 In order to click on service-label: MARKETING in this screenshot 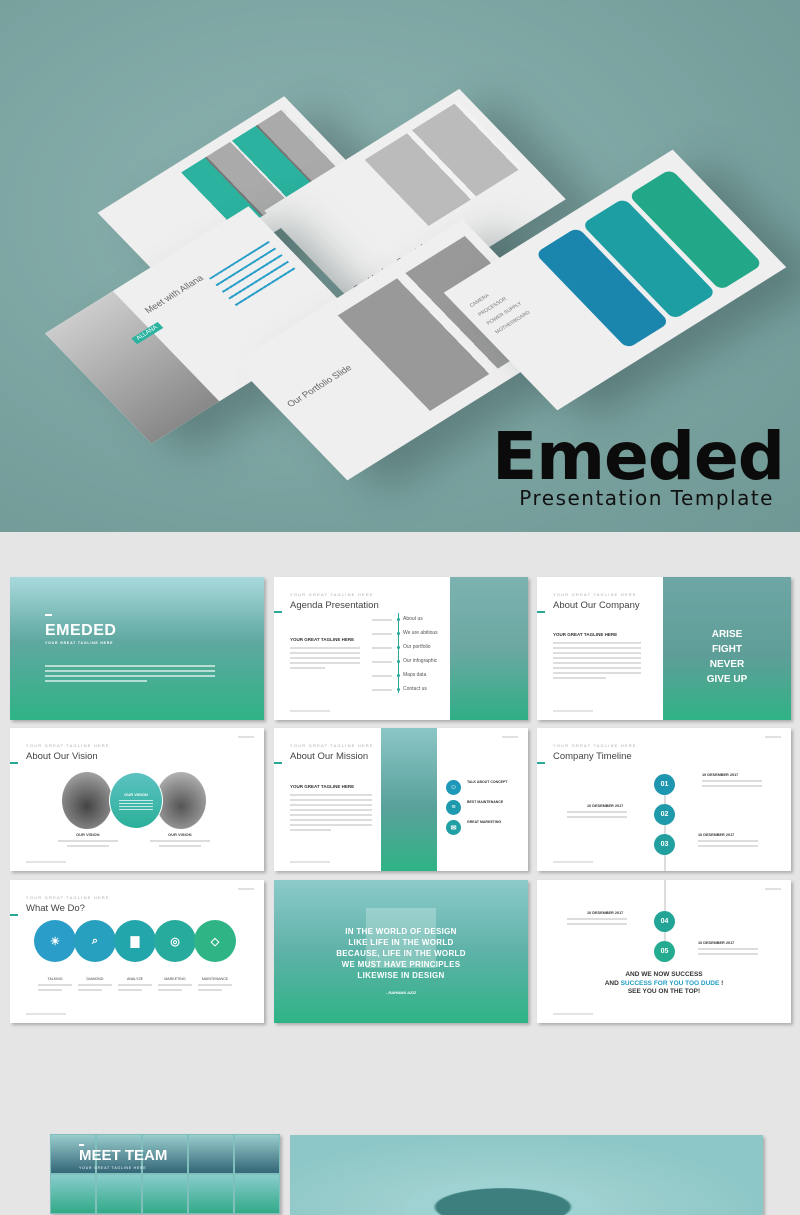, I will do `click(175, 979)`.